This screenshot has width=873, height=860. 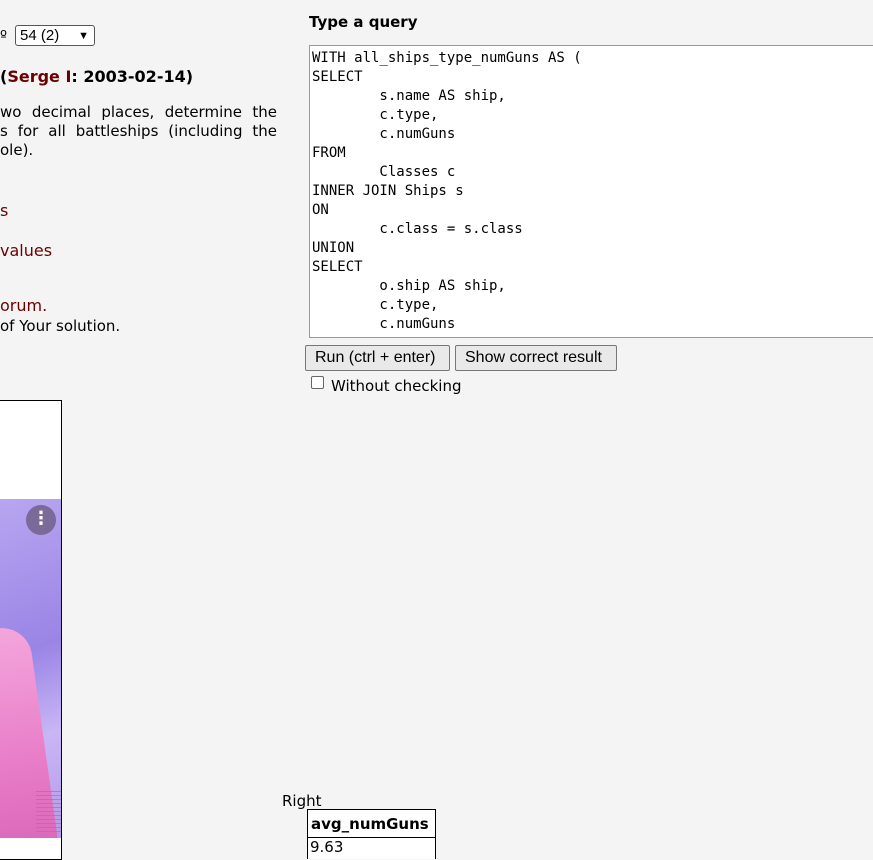 What do you see at coordinates (83, 36) in the screenshot?
I see `chevron-down-icon: ▼` at bounding box center [83, 36].